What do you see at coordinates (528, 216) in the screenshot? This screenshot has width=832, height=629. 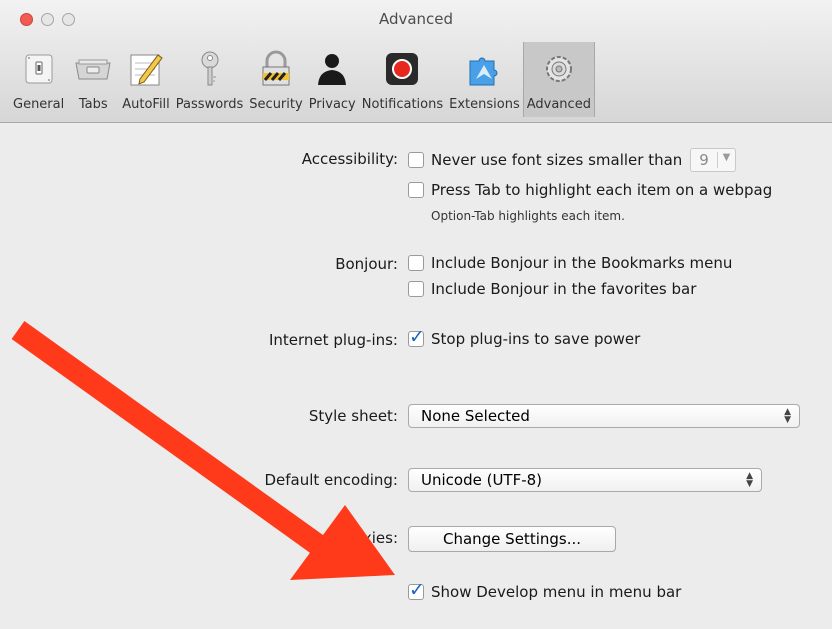 I see `tab-highlight-note: Option-Tab highlights each item.` at bounding box center [528, 216].